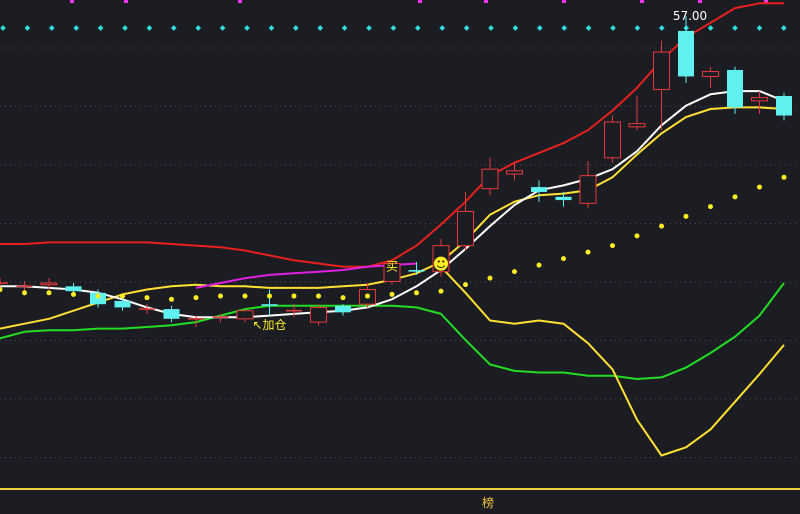 The width and height of the screenshot is (800, 514). I want to click on footer-bar: 榜, so click(400, 501).